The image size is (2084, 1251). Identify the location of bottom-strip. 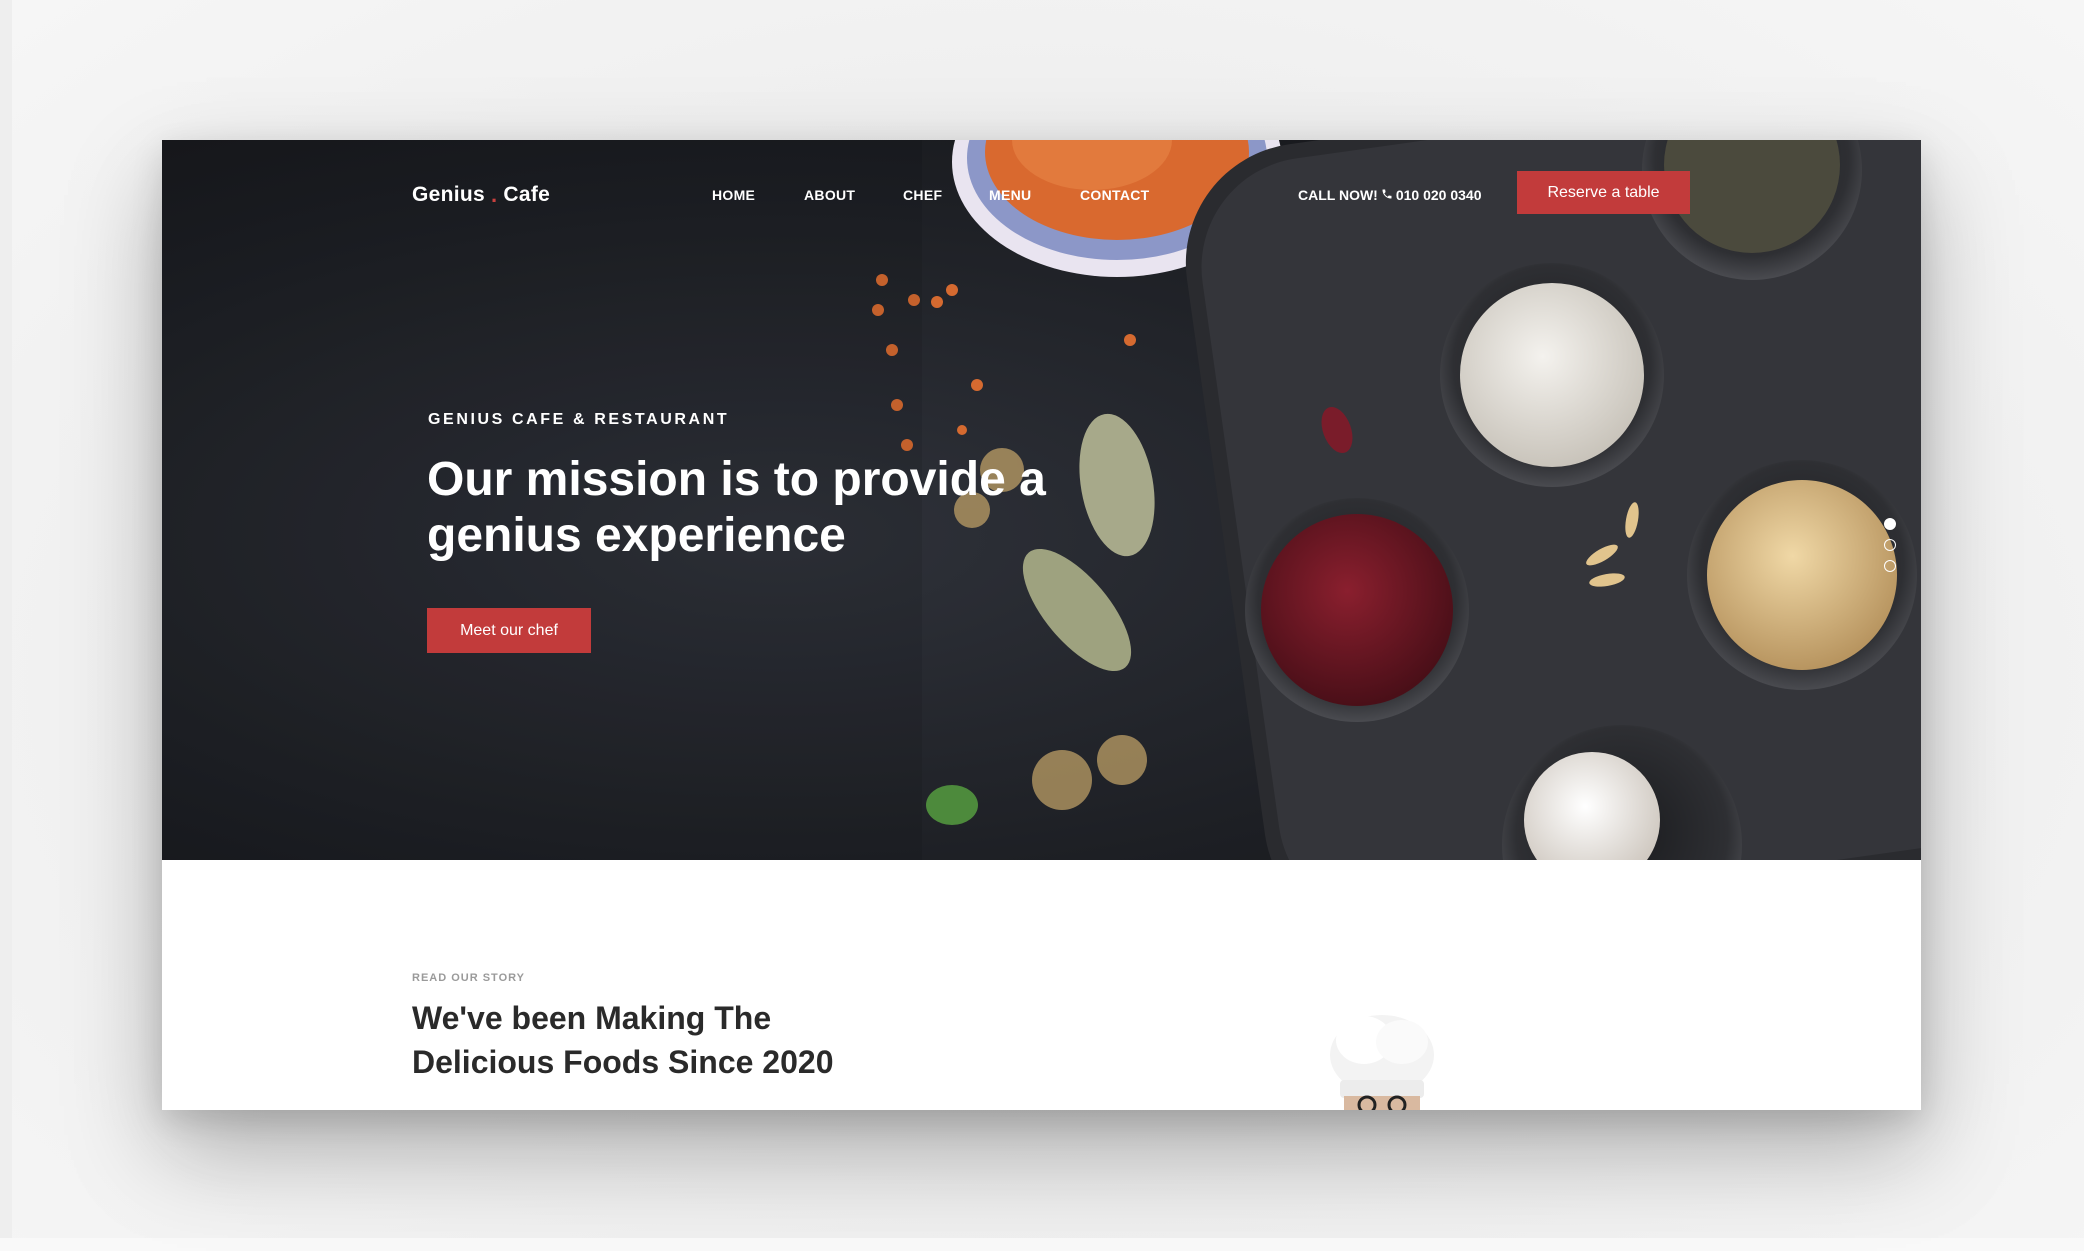
(1042, 1244).